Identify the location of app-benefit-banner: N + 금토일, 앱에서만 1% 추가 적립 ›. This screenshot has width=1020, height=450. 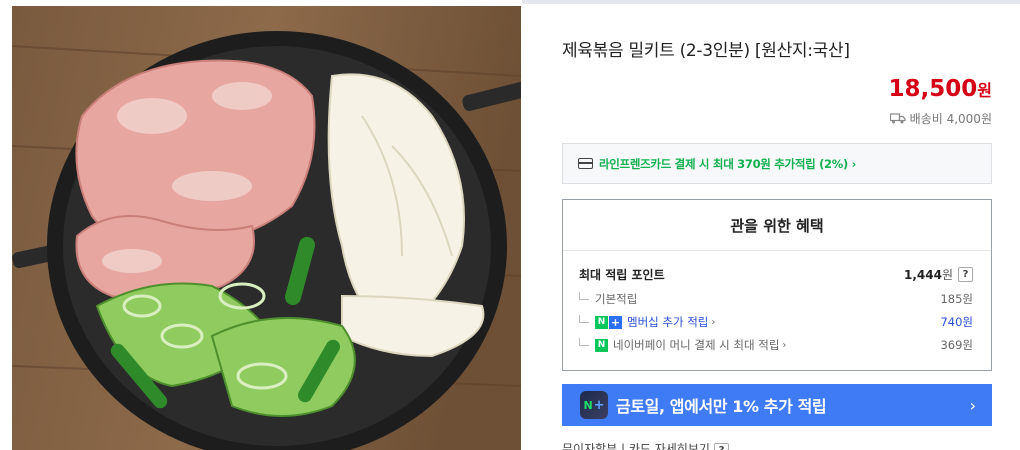
(777, 405).